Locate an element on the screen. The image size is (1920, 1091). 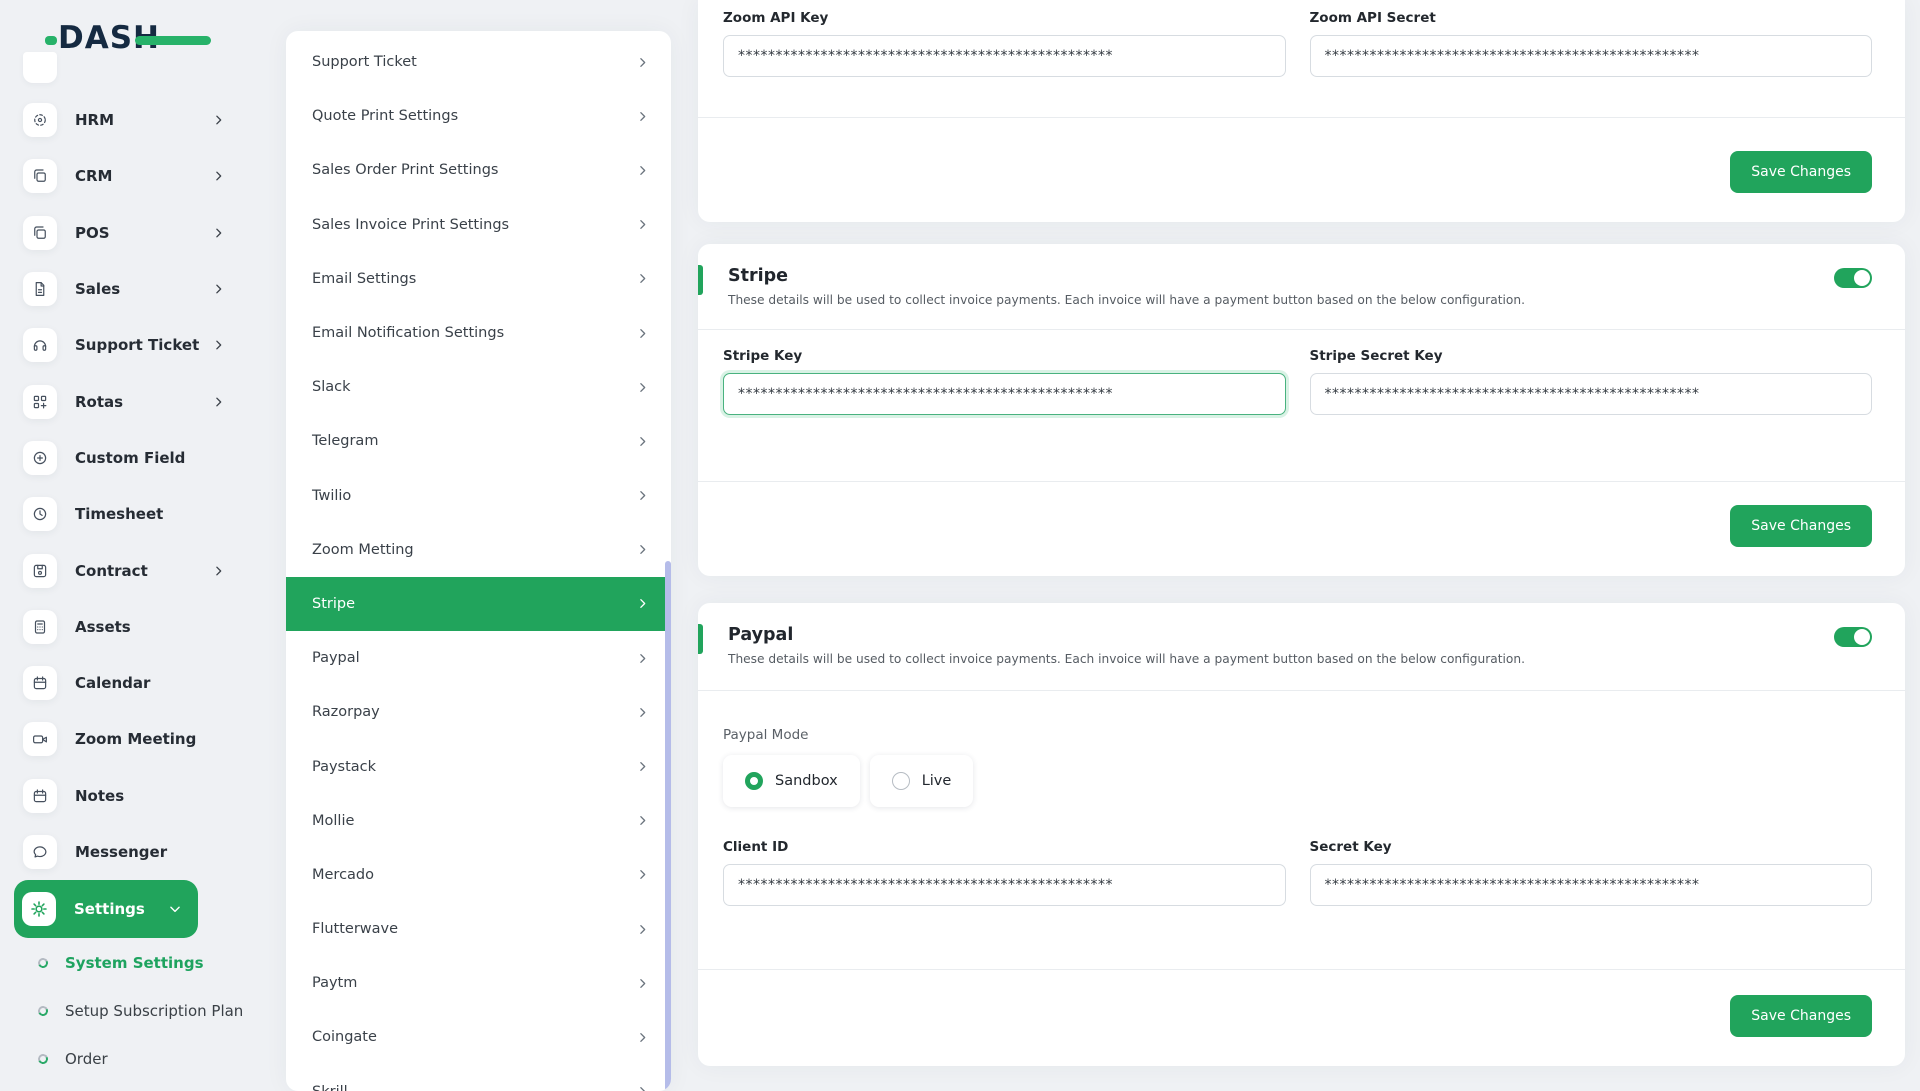
circle-plus-icon is located at coordinates (40, 457).